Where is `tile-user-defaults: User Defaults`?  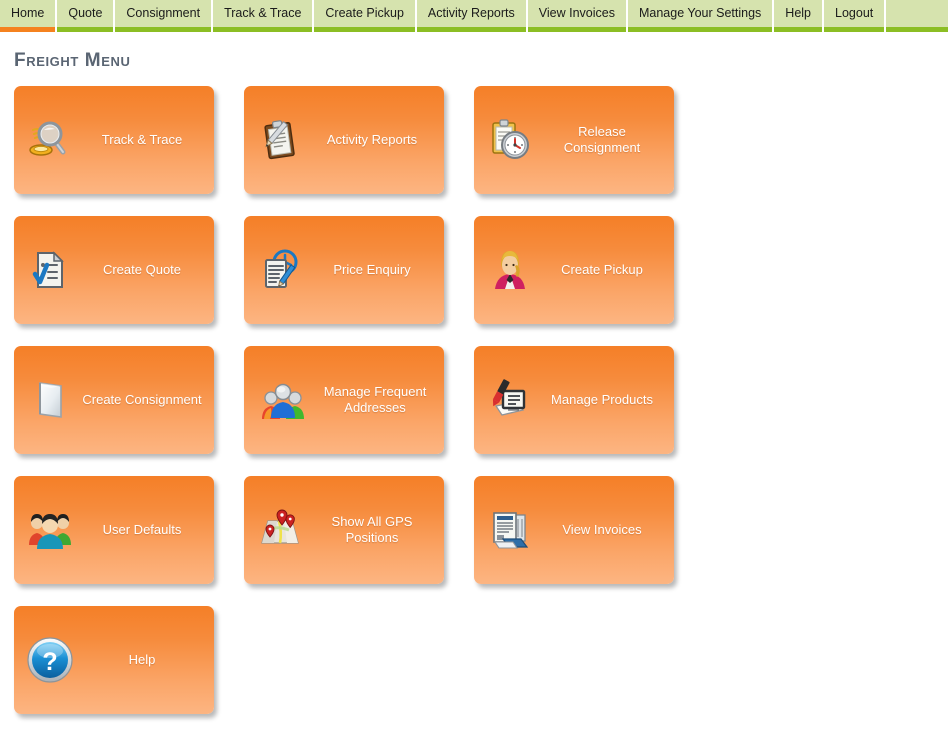 tile-user-defaults: User Defaults is located at coordinates (114, 530).